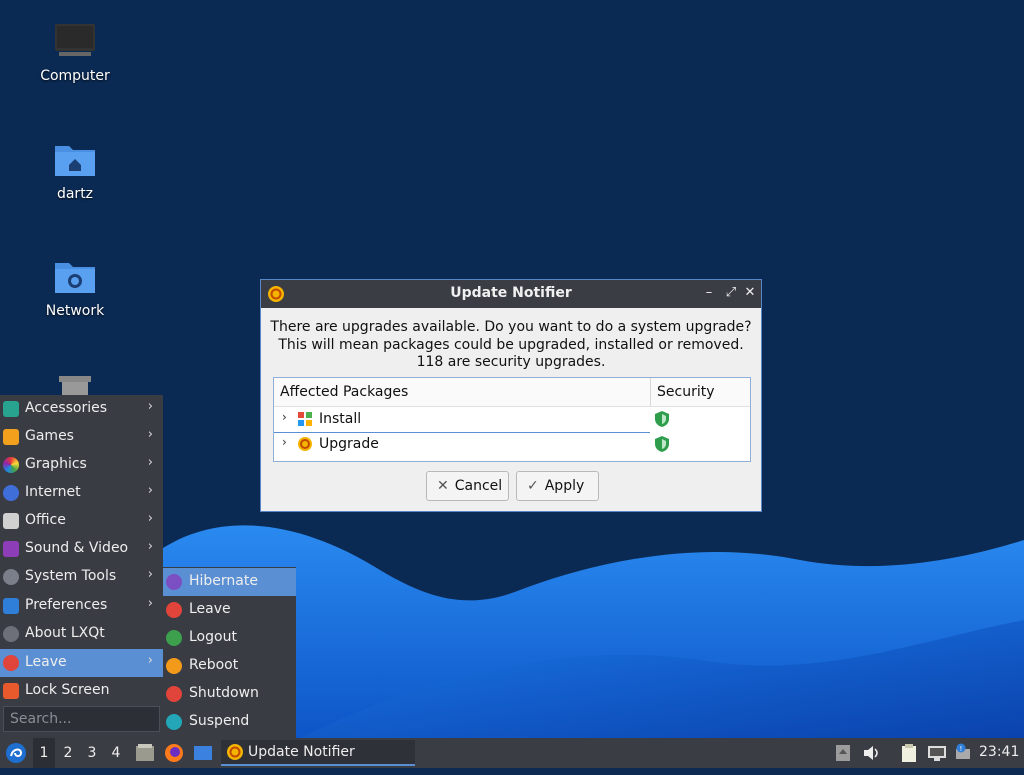 The image size is (1024, 775). What do you see at coordinates (81, 691) in the screenshot?
I see `menu-item-lock-screen: Lock Screen` at bounding box center [81, 691].